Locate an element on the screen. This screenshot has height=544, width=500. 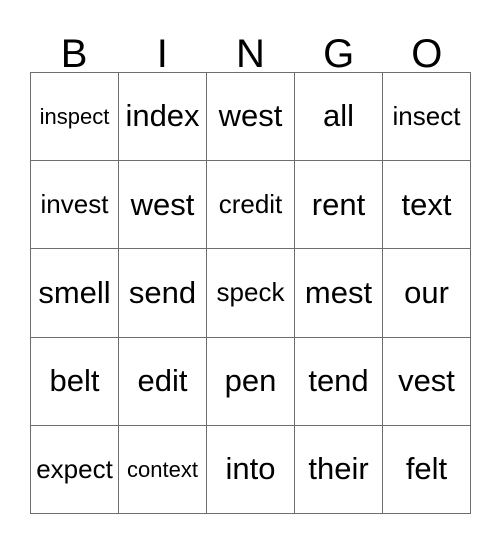
bingo-cell-label: expect is located at coordinates (74, 468).